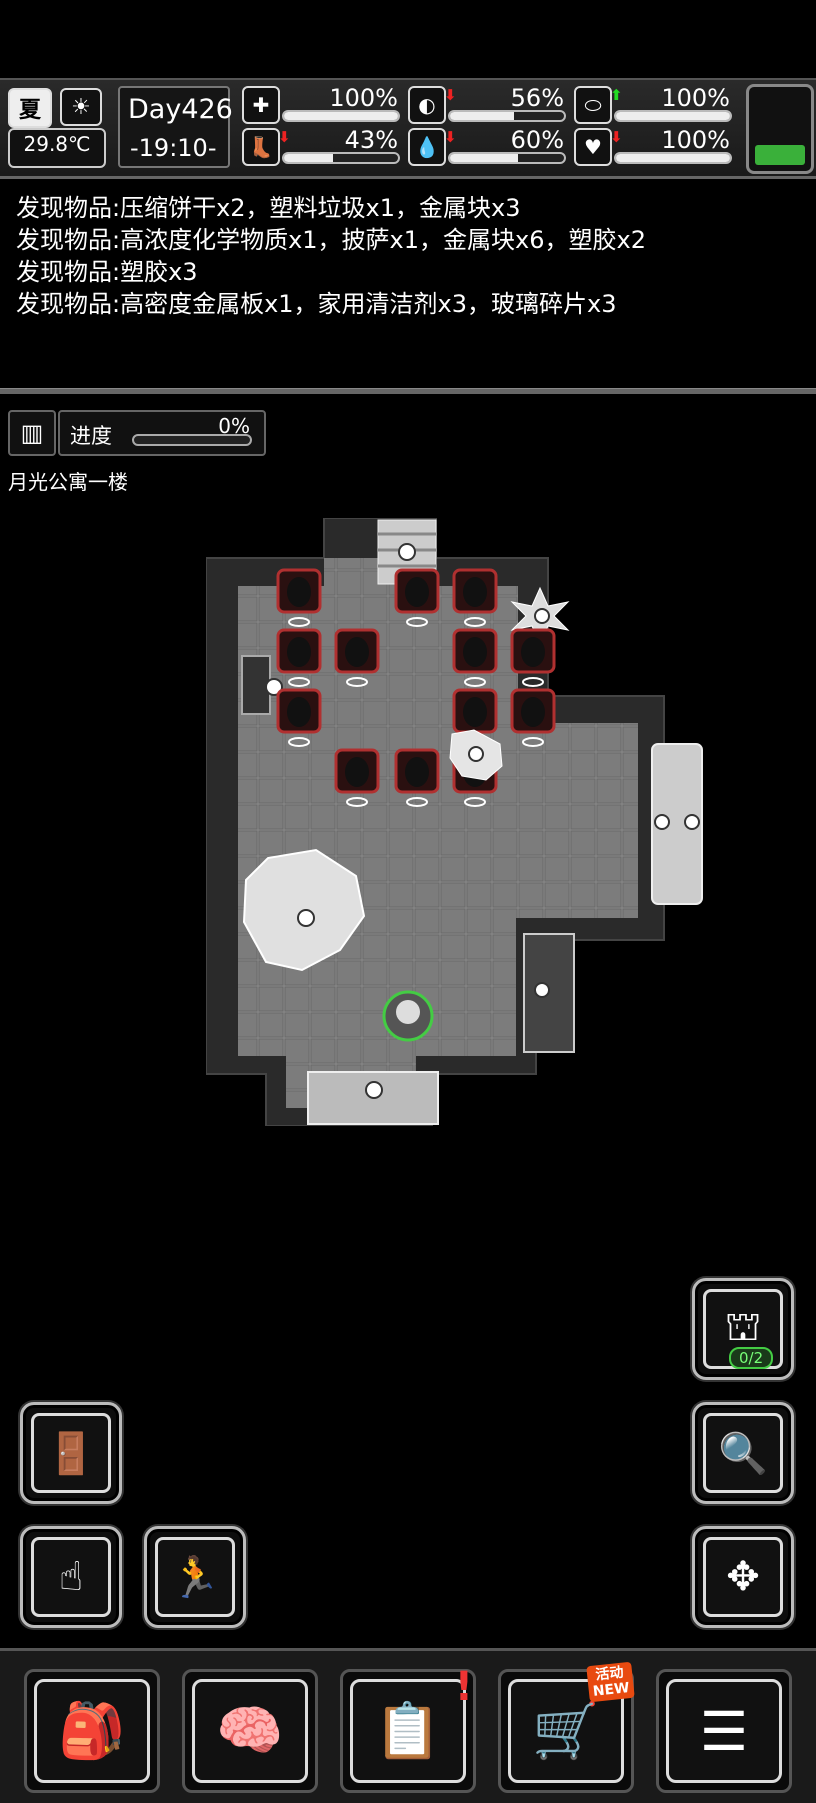 This screenshot has height=1803, width=816. What do you see at coordinates (484, 158) in the screenshot?
I see `stat-thirst-bar` at bounding box center [484, 158].